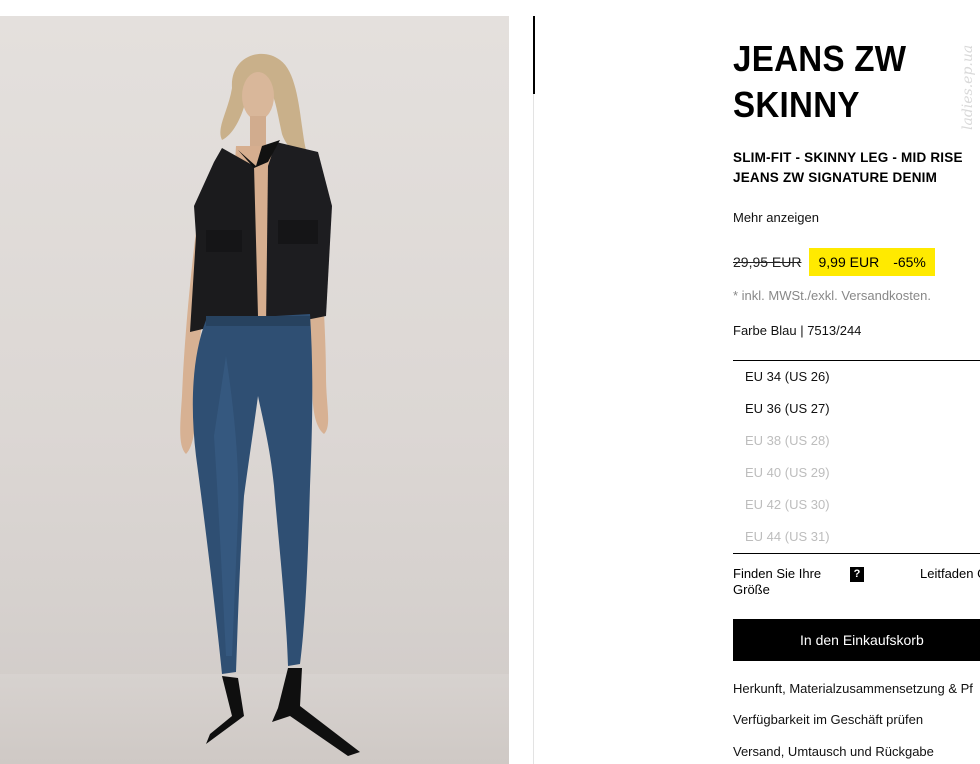  Describe the element at coordinates (856, 640) in the screenshot. I see `add-to-cart-button: In den Einkaufskorb` at that location.